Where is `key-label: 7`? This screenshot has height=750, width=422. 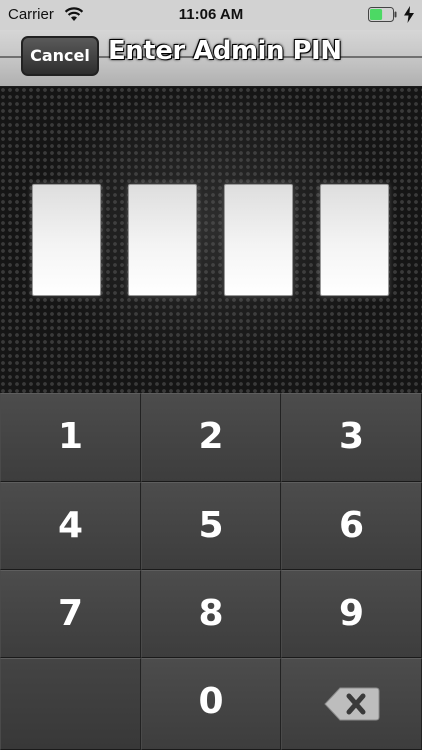 key-label: 7 is located at coordinates (70, 613).